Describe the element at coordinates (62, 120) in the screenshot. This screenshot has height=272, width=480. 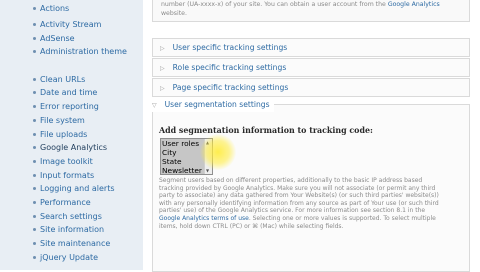
I see `sidebar-item-label: File system` at that location.